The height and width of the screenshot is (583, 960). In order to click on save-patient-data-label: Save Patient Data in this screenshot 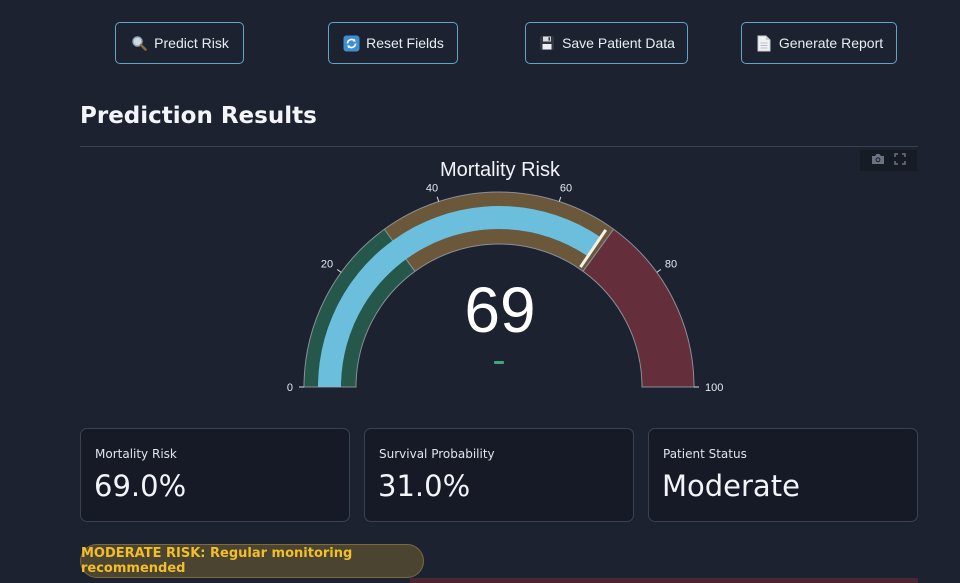, I will do `click(618, 43)`.